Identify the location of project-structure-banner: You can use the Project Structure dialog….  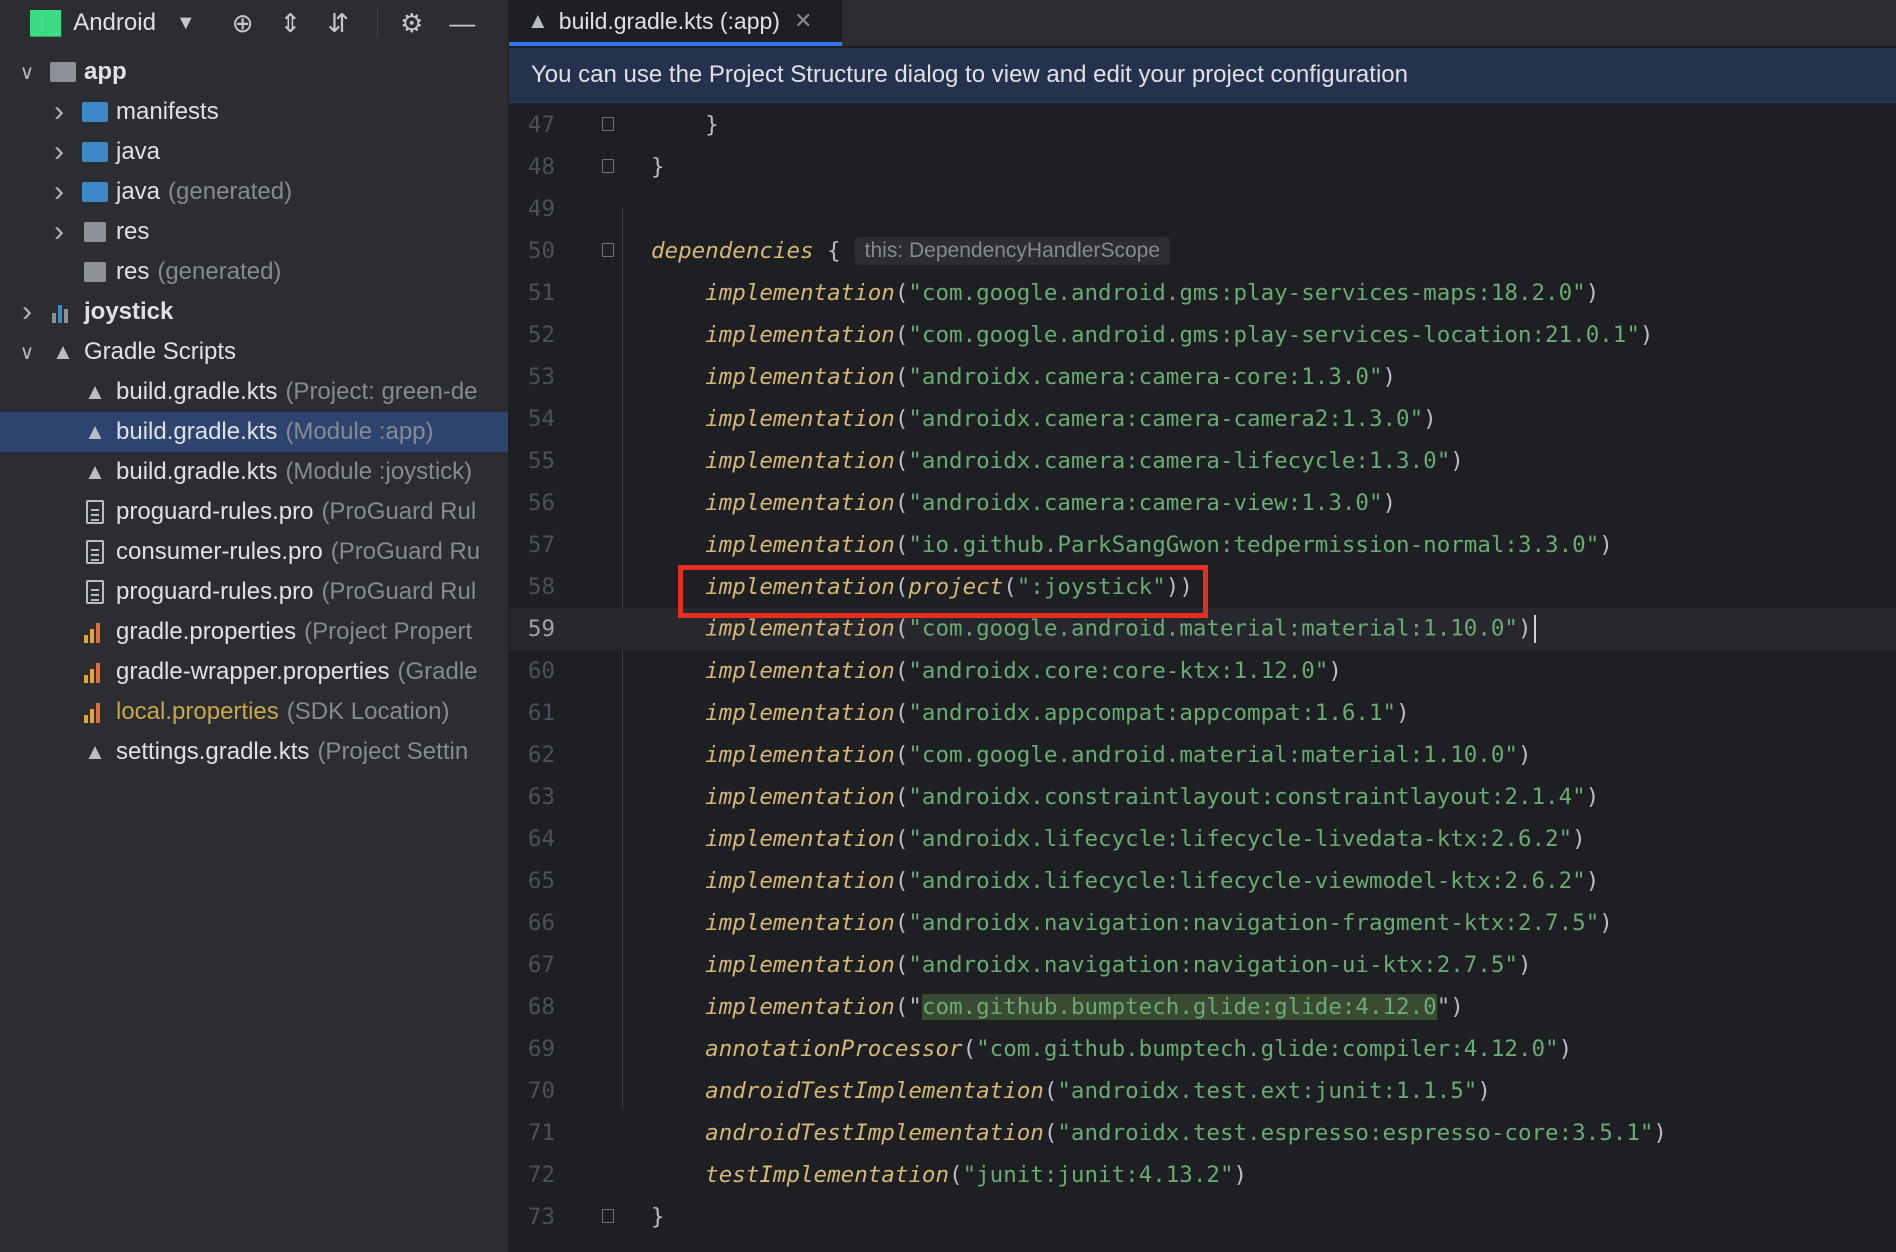
(1202, 75).